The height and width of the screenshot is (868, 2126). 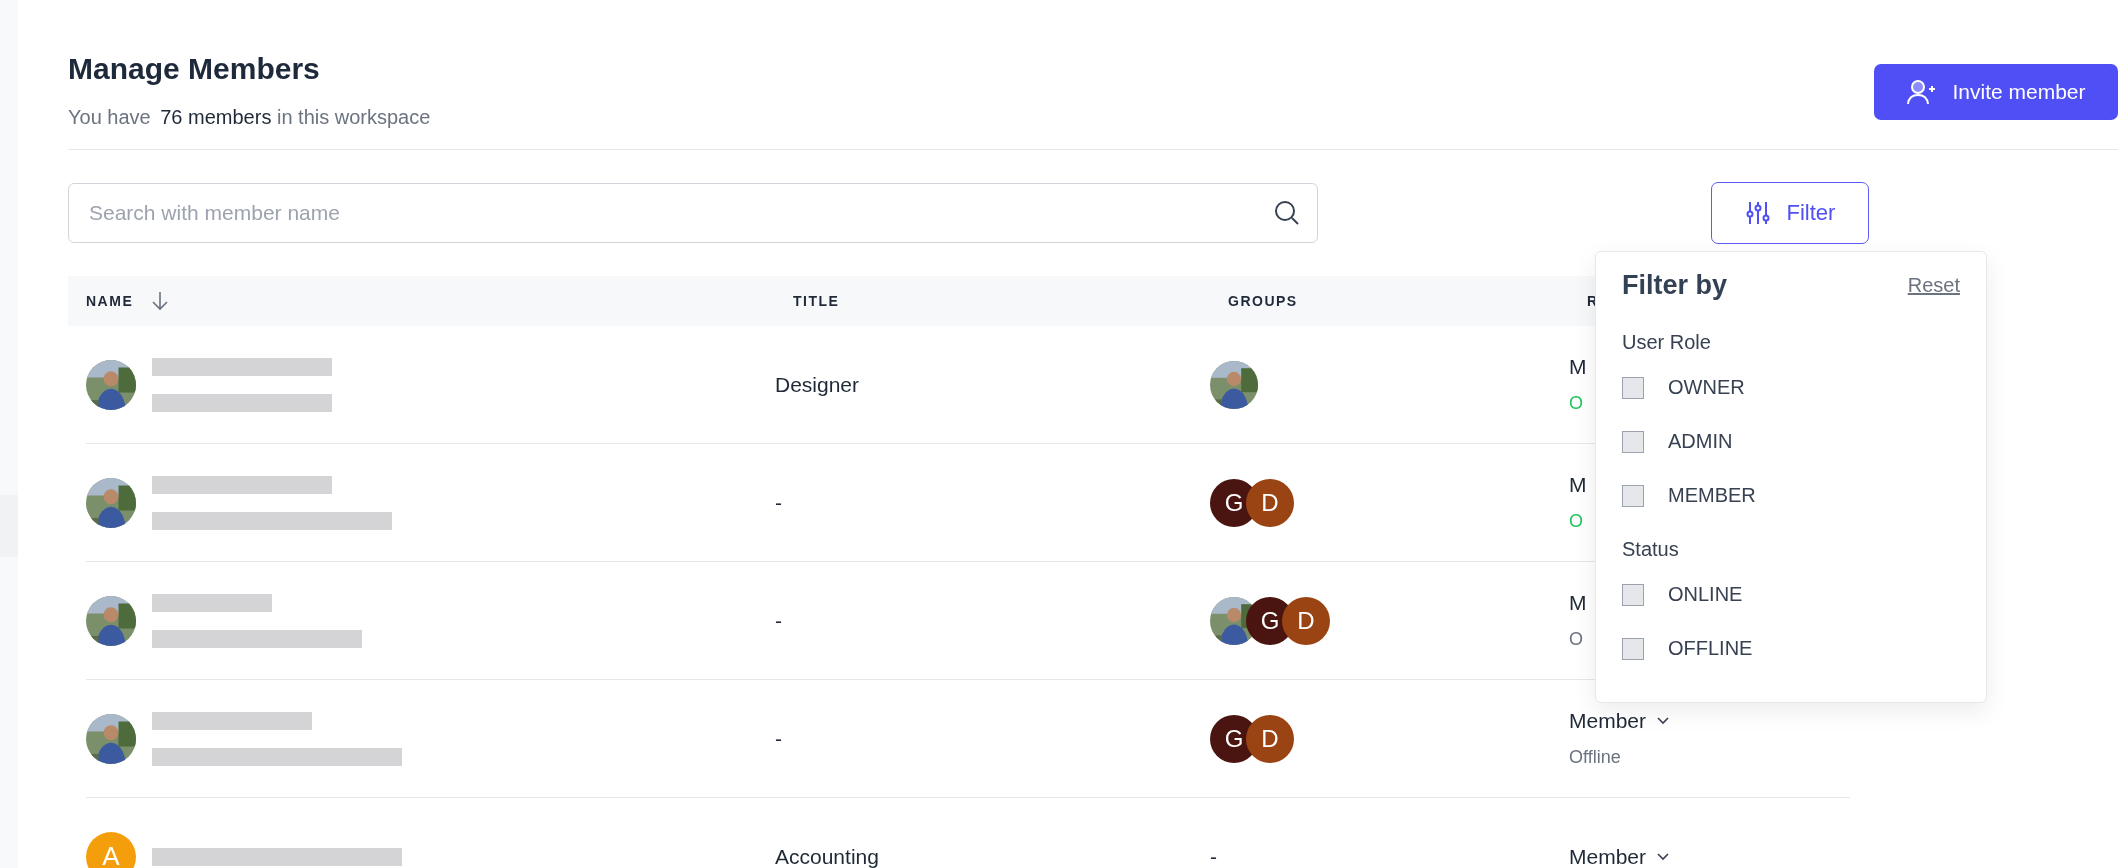 I want to click on filter-option: MEMBER, so click(x=1791, y=495).